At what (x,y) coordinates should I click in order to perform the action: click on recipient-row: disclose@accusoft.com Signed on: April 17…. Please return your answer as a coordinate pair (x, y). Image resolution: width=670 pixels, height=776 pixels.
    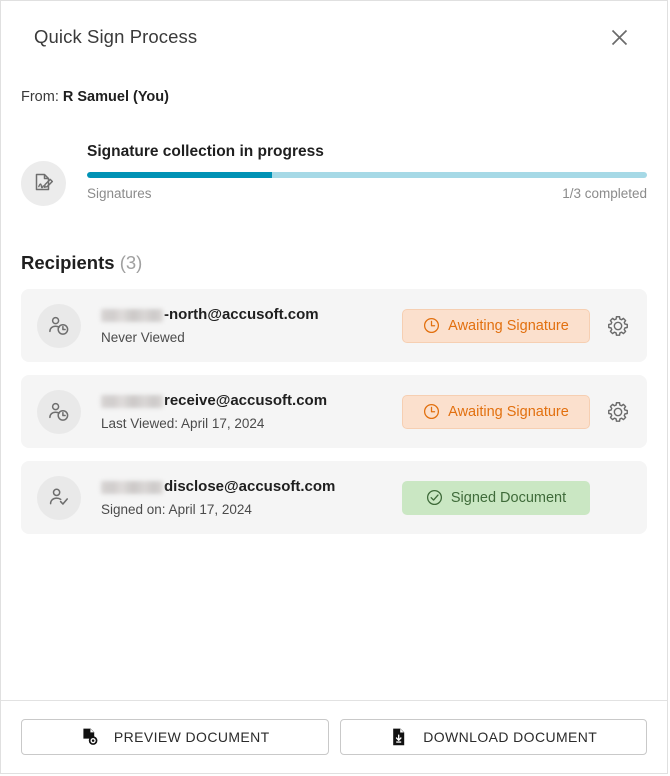
    Looking at the image, I should click on (334, 497).